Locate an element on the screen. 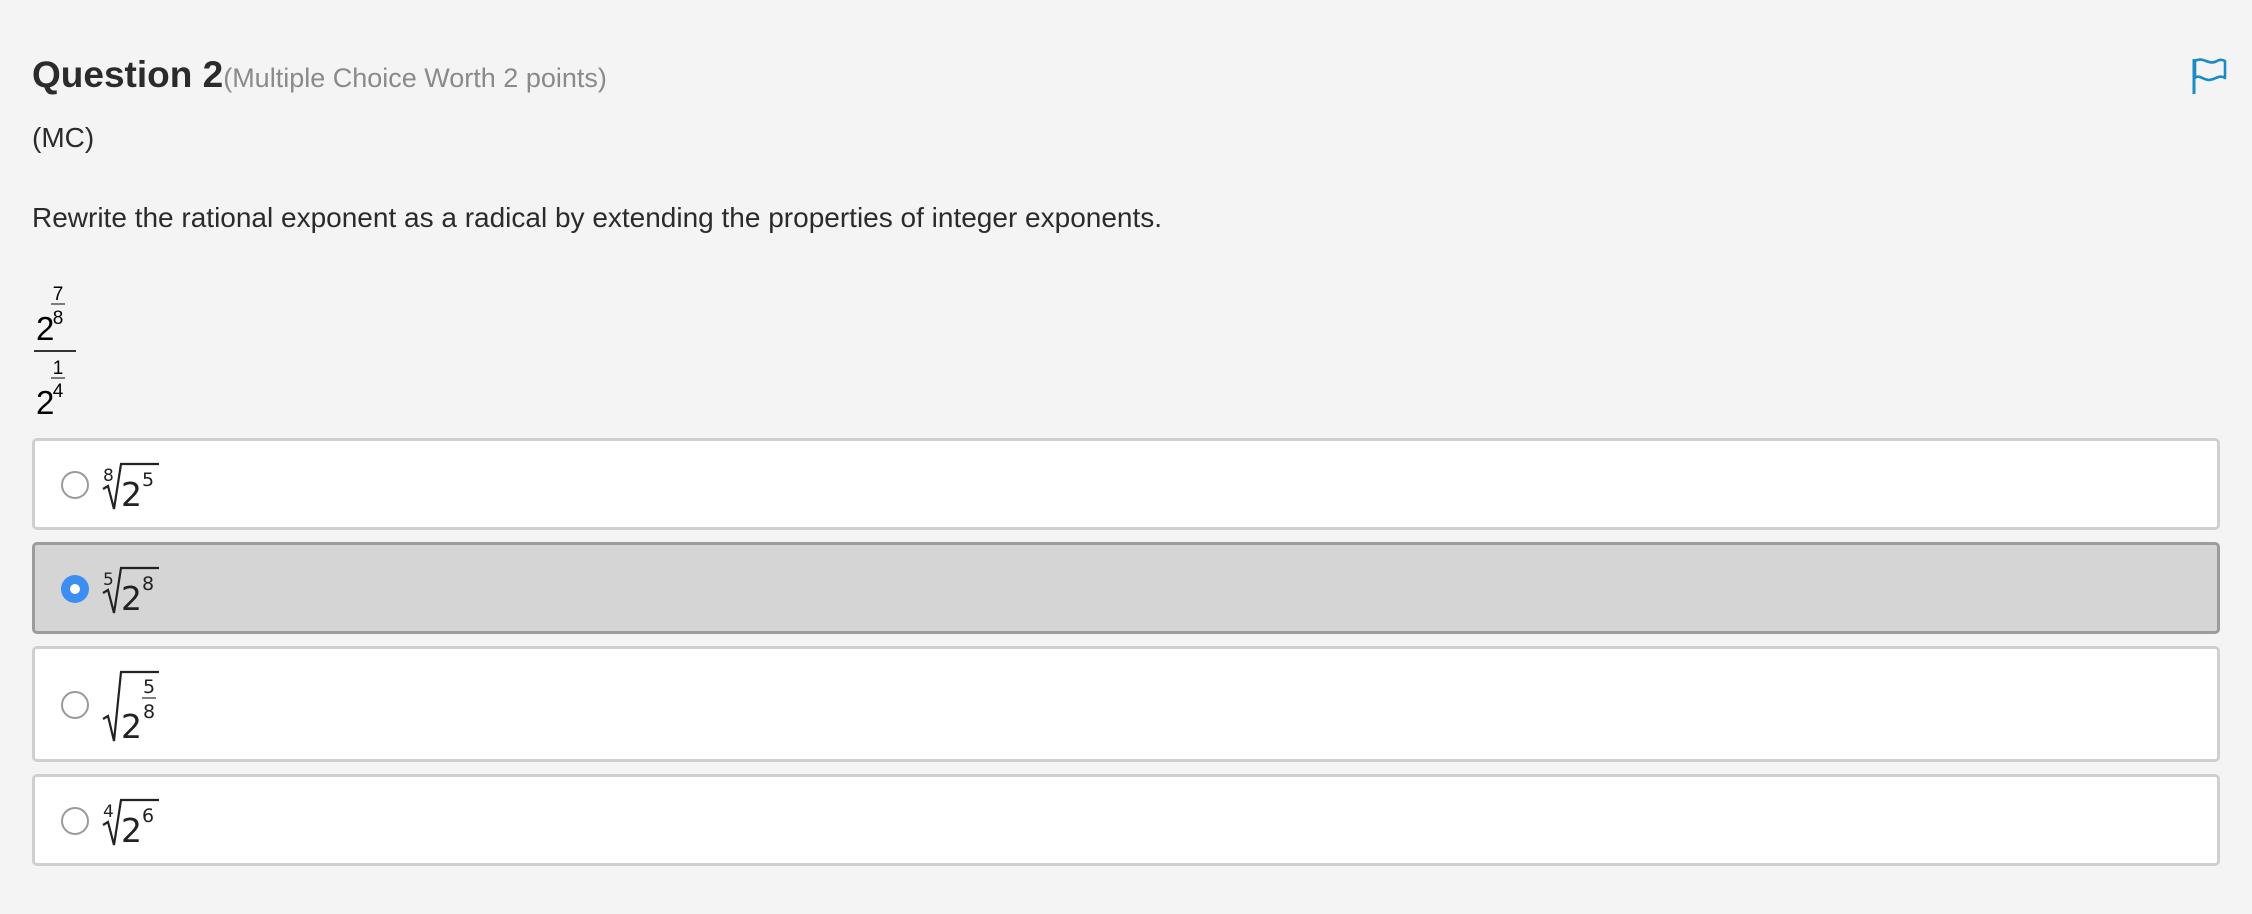 The width and height of the screenshot is (2252, 914). question-worth: (Multiple Choice Worth 2 points) is located at coordinates (415, 78).